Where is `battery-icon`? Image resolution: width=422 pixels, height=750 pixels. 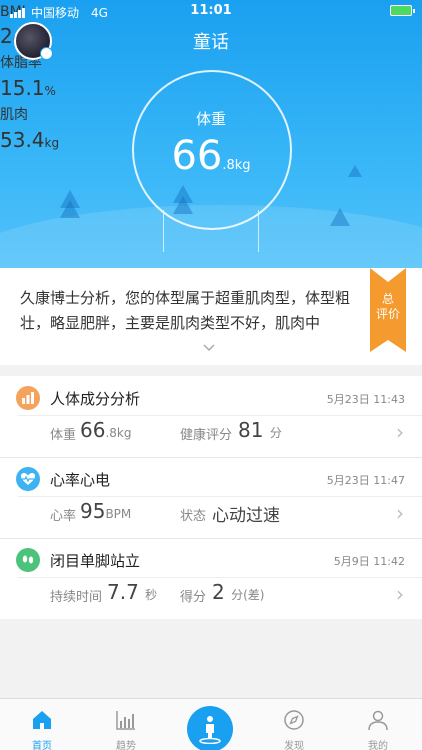 battery-icon is located at coordinates (402, 10).